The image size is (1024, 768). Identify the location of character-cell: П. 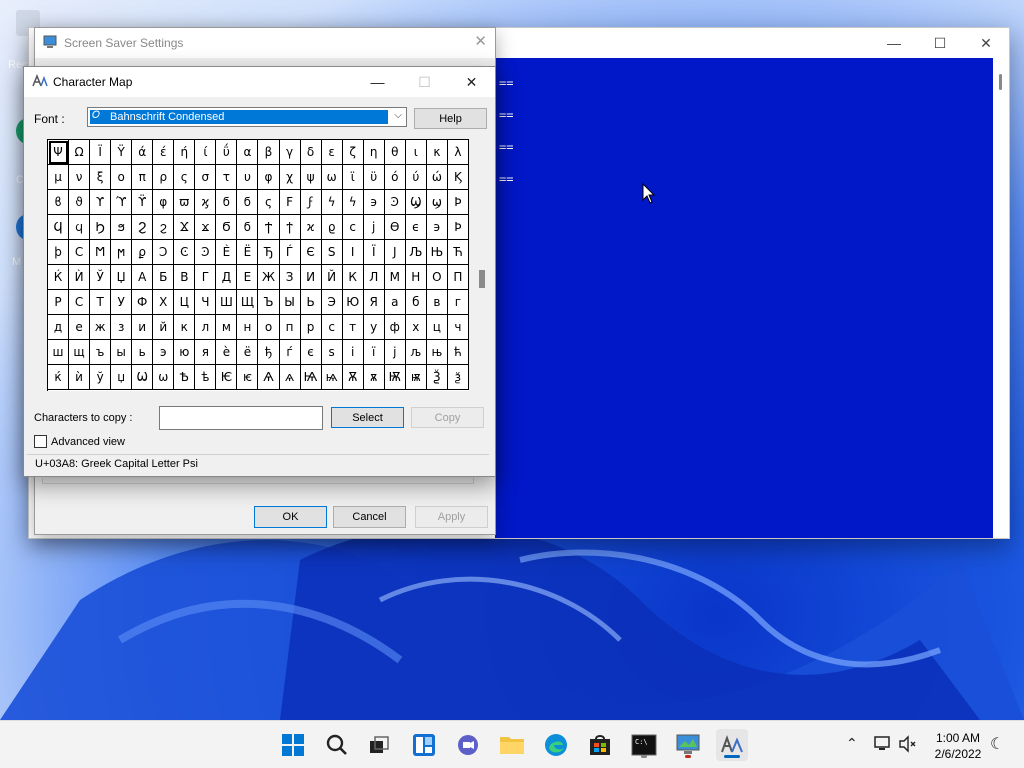
(458, 277).